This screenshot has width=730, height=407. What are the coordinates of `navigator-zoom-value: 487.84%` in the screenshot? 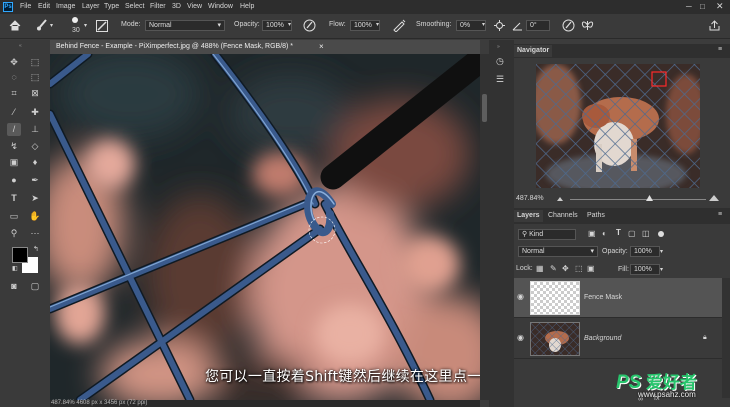 It's located at (530, 198).